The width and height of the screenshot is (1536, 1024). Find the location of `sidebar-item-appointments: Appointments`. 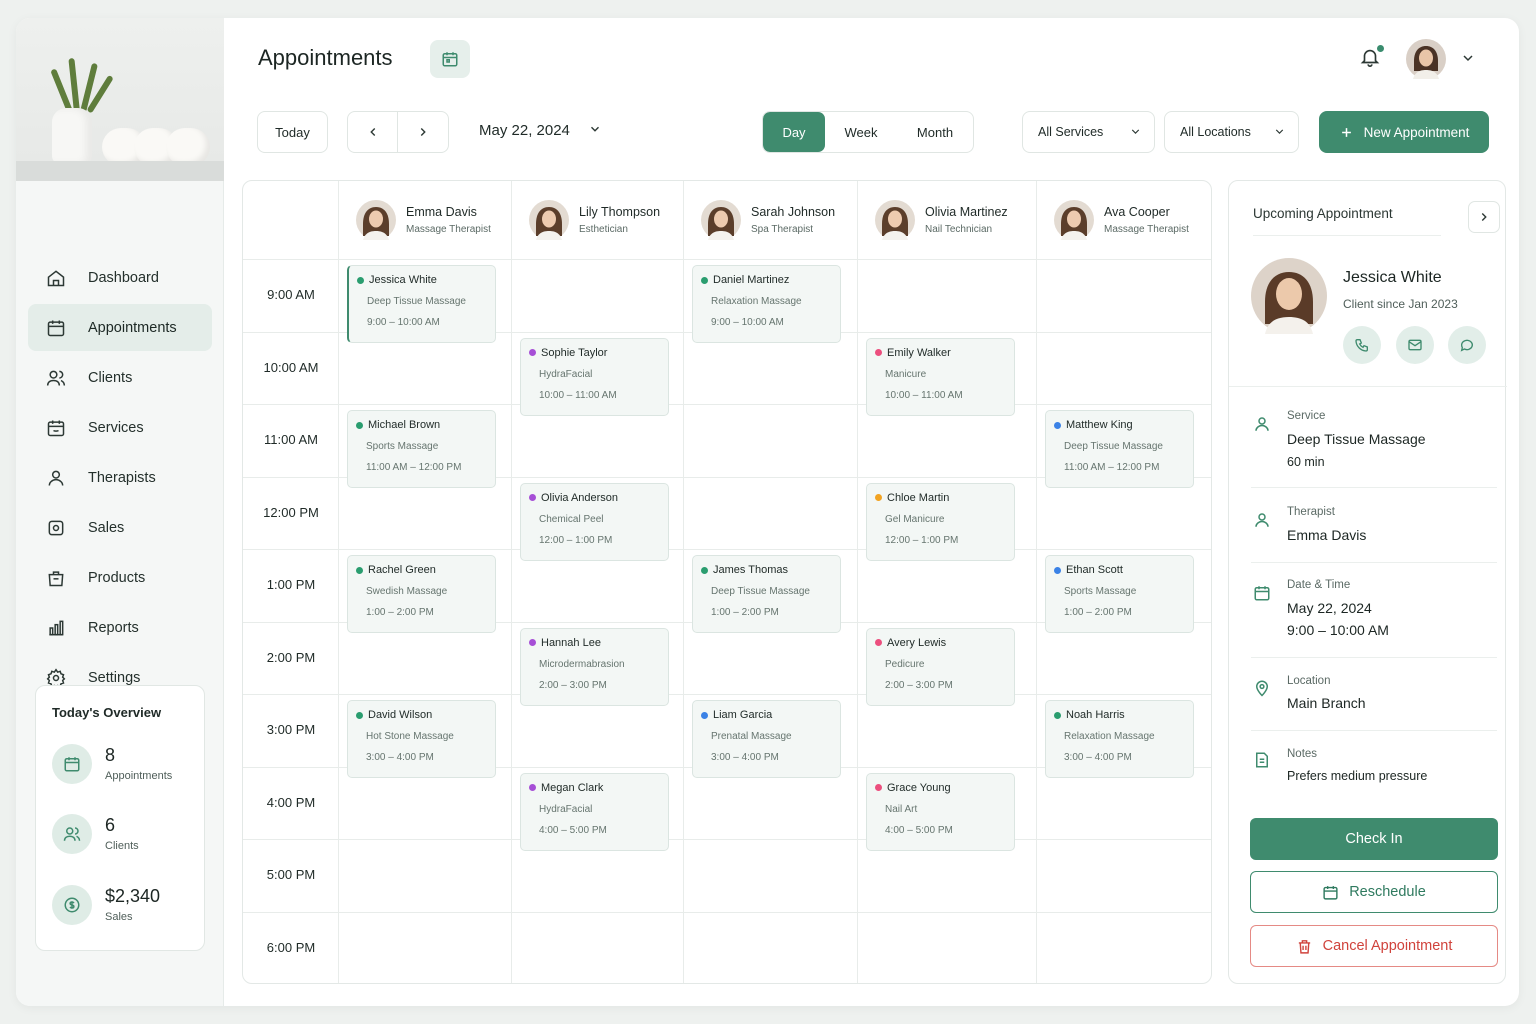

sidebar-item-appointments: Appointments is located at coordinates (120, 327).